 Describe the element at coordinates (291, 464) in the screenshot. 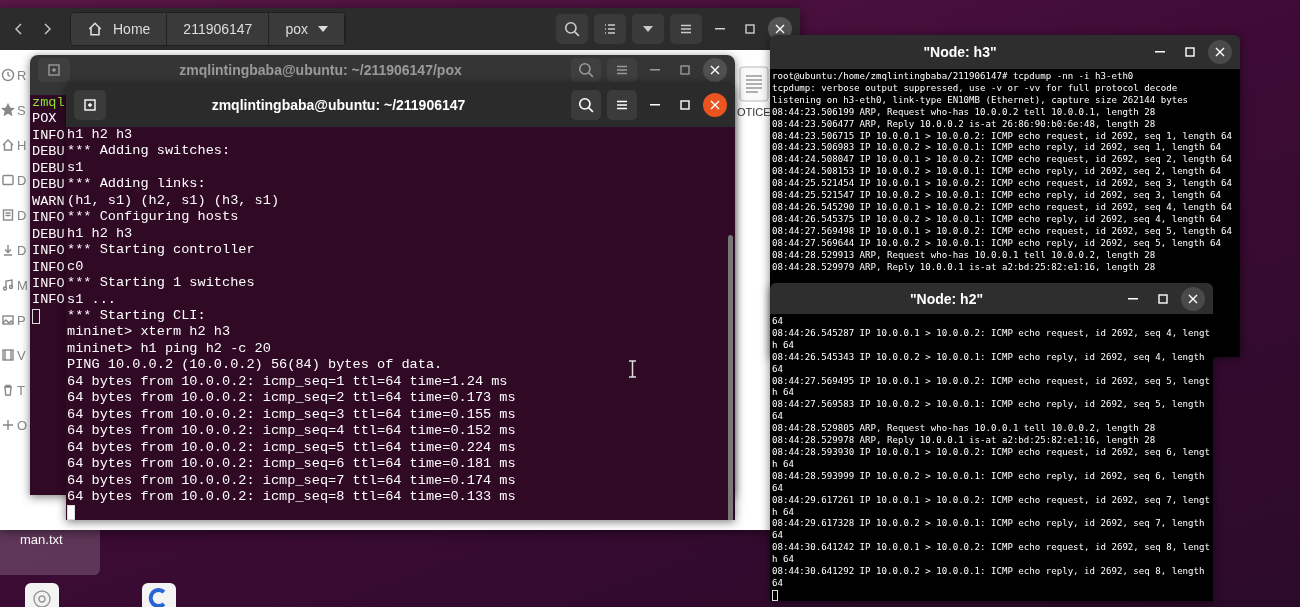

I see `terminal-line: 64 bytes from 10.0.0.2: icmp_seq=6 ttl=64 time=0.181 ms` at that location.